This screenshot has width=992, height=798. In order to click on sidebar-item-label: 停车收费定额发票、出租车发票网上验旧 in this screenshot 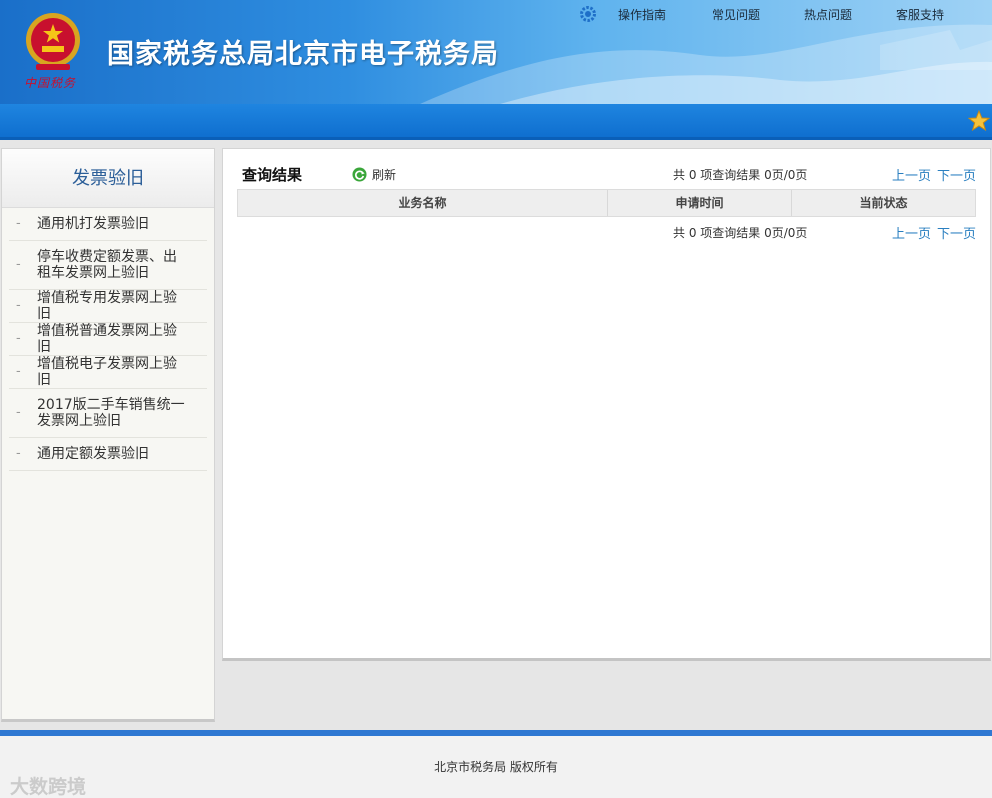, I will do `click(107, 265)`.